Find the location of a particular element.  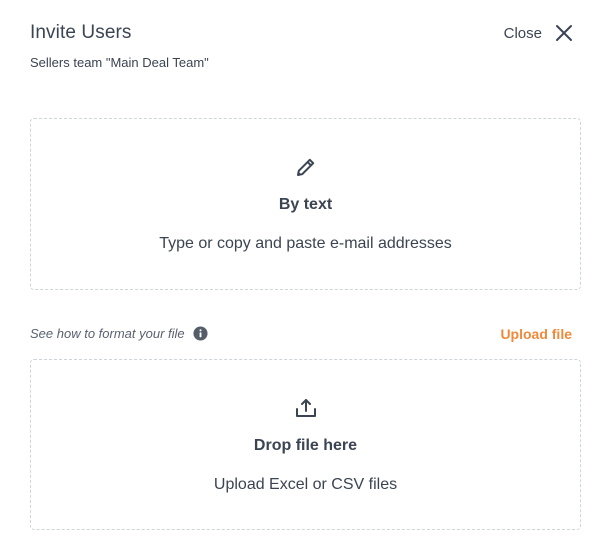

format-hint-row: See how to format your file is located at coordinates (119, 333).